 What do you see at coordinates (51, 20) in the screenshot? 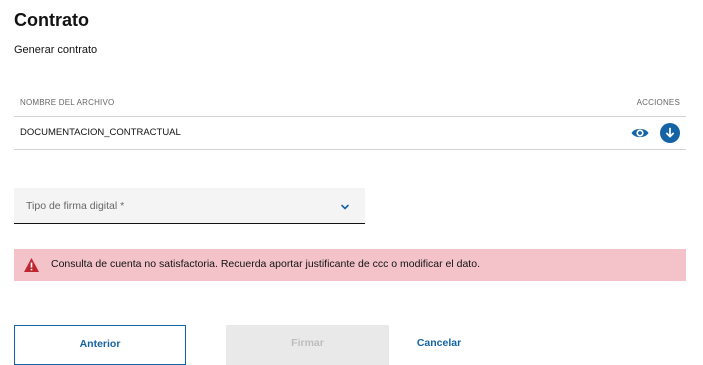
I see `page-title: Contrato` at bounding box center [51, 20].